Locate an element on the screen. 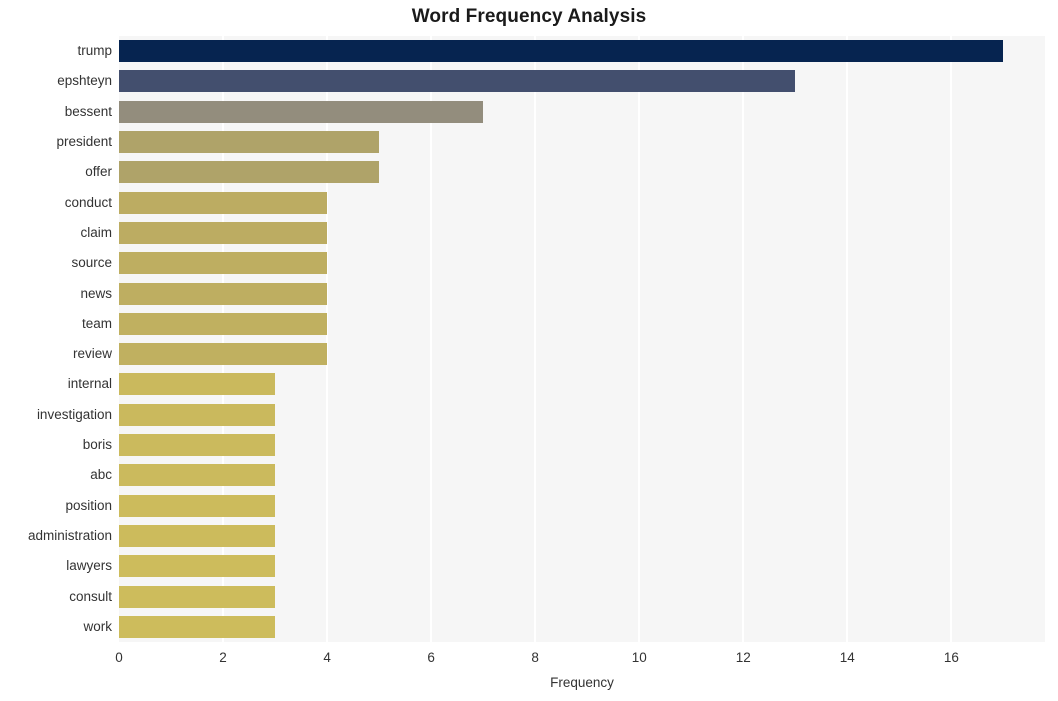 The width and height of the screenshot is (1058, 701). y-axis-tick-label: abc is located at coordinates (101, 474).